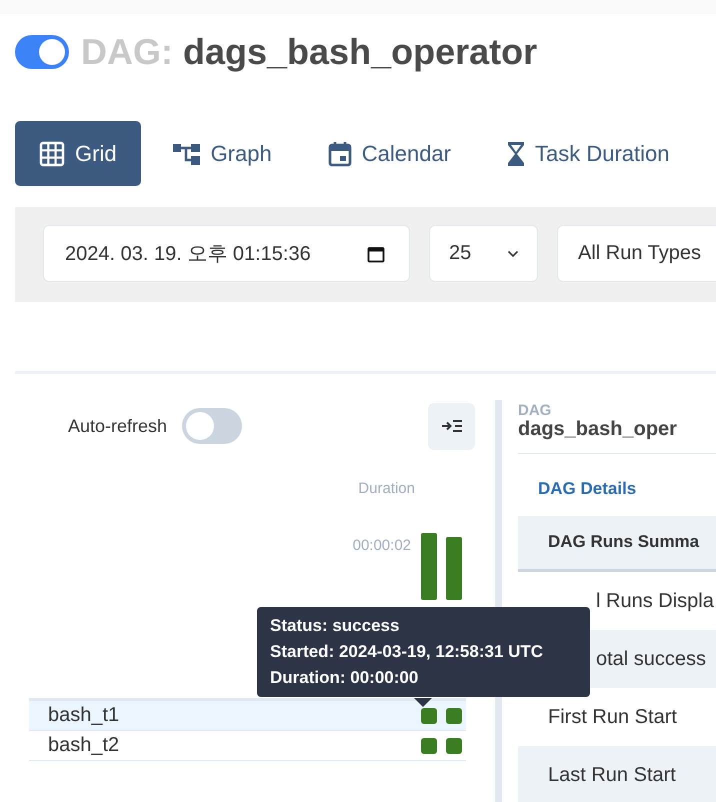 The width and height of the screenshot is (716, 802). Describe the element at coordinates (381, 545) in the screenshot. I see `duration-tick: 00:00:02` at that location.